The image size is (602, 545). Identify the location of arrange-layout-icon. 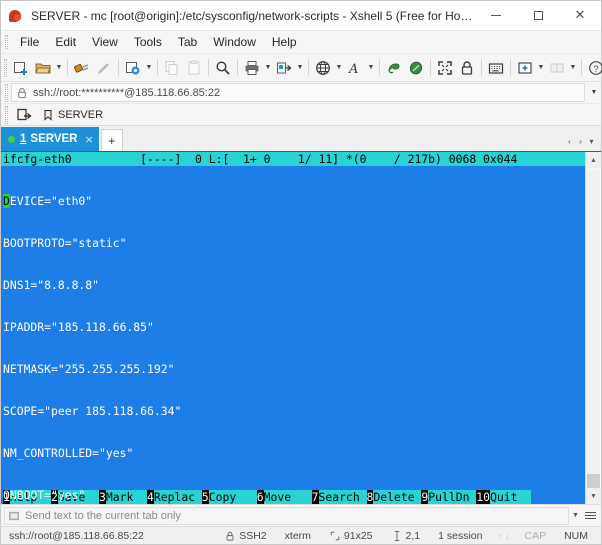
(557, 67).